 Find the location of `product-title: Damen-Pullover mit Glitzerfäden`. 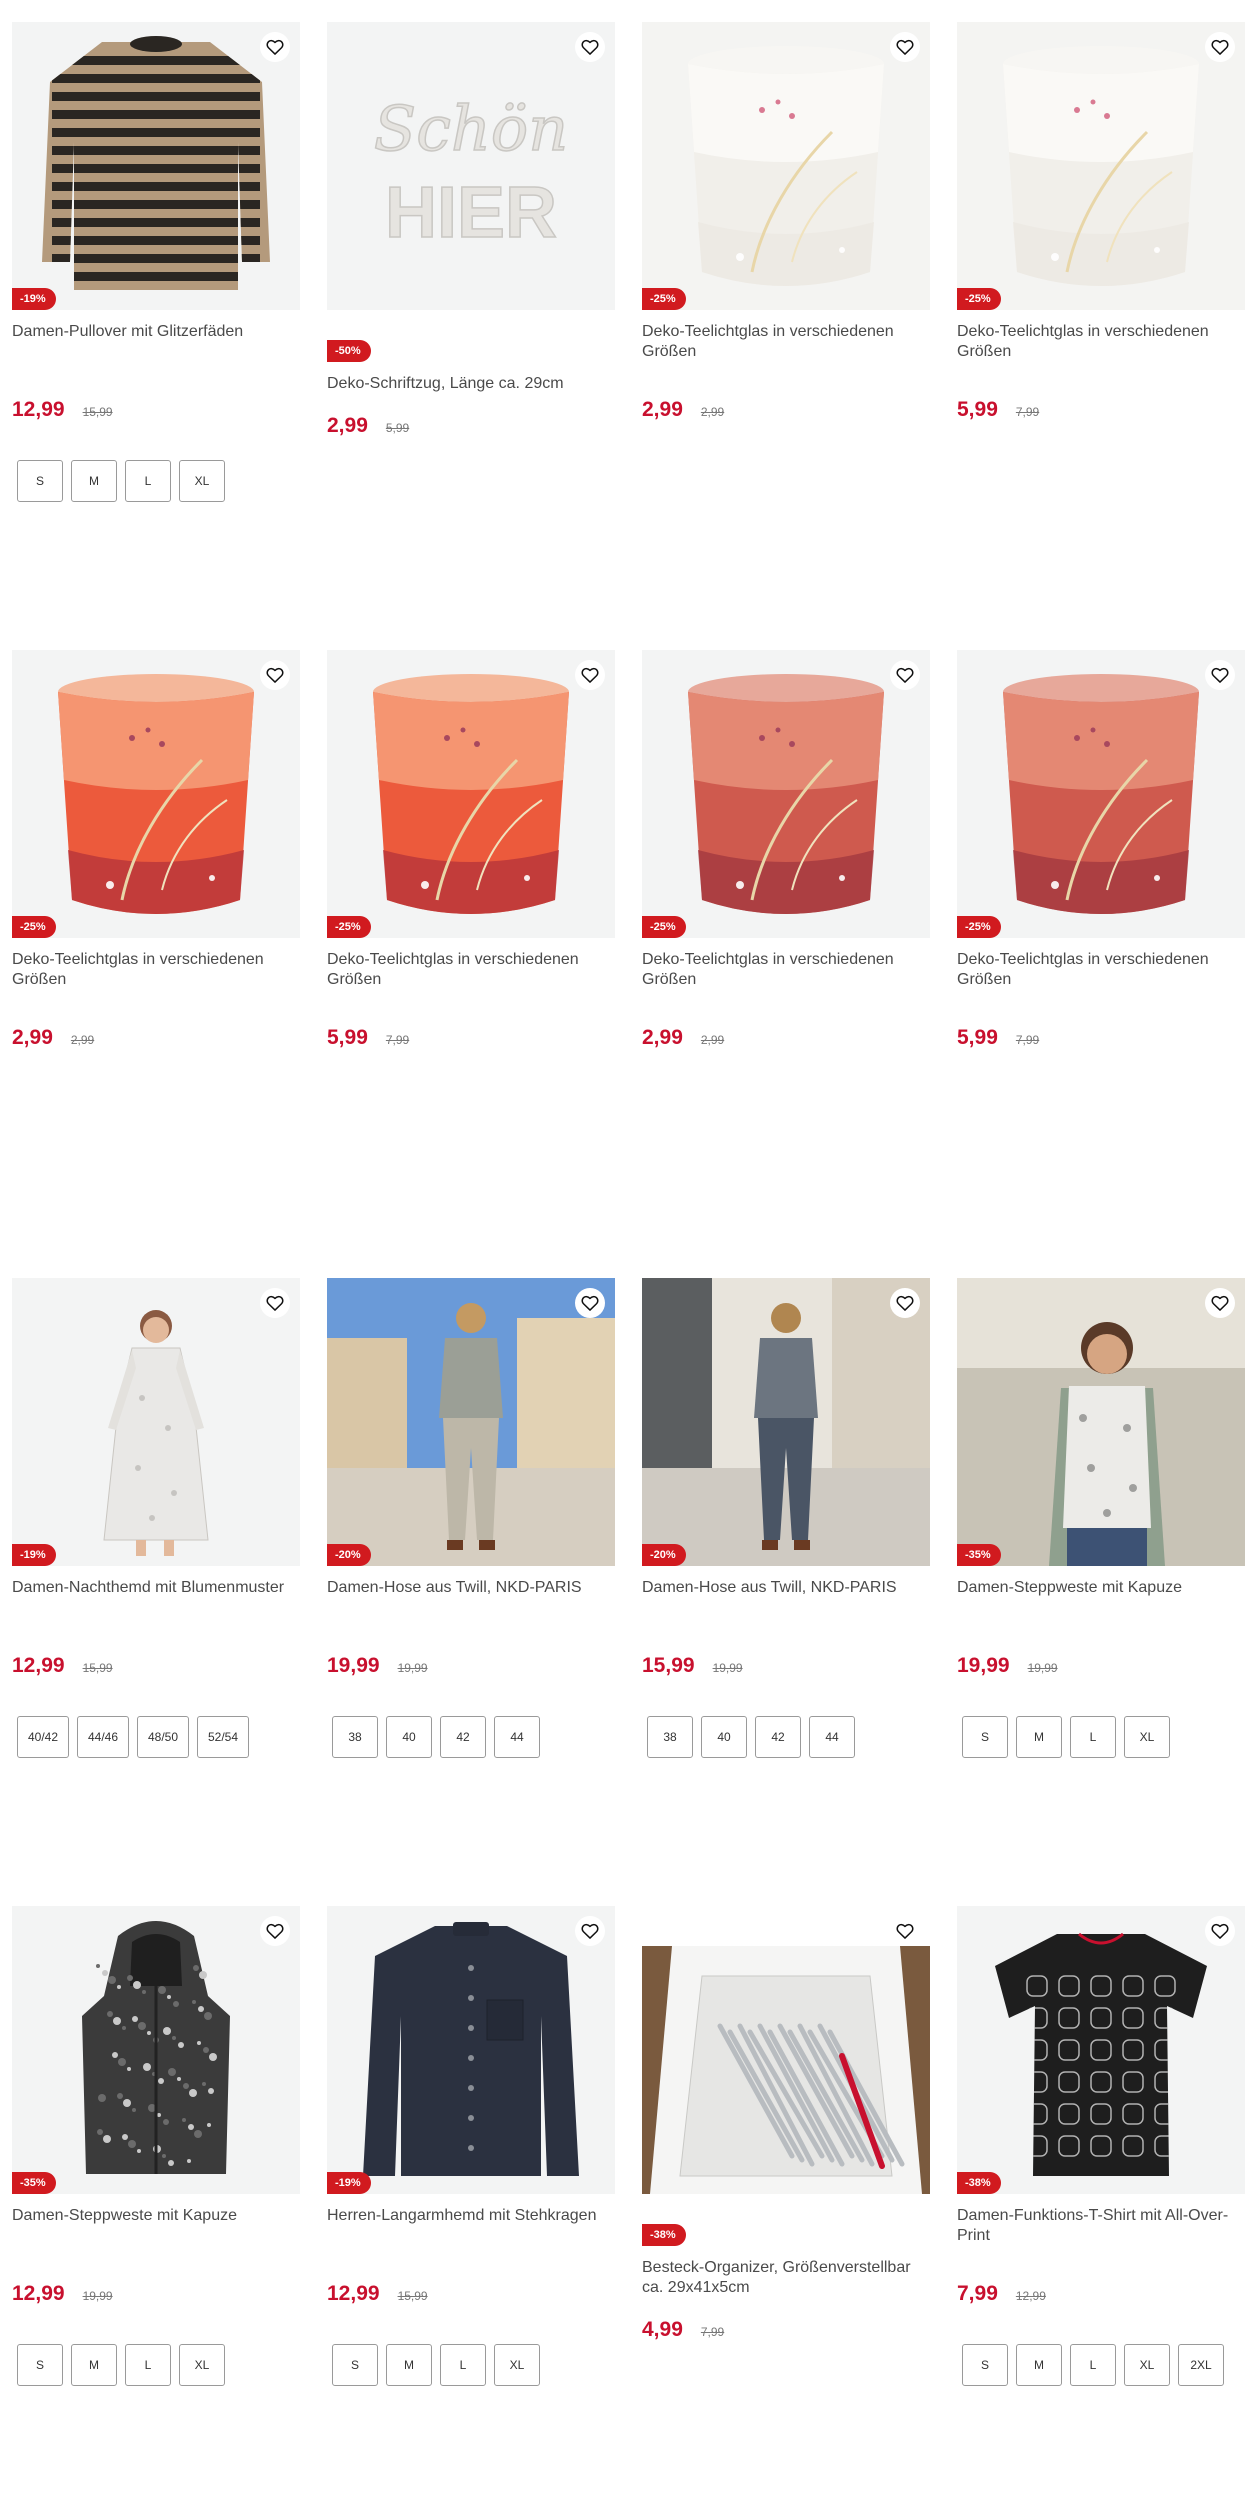

product-title: Damen-Pullover mit Glitzerfäden is located at coordinates (156, 342).